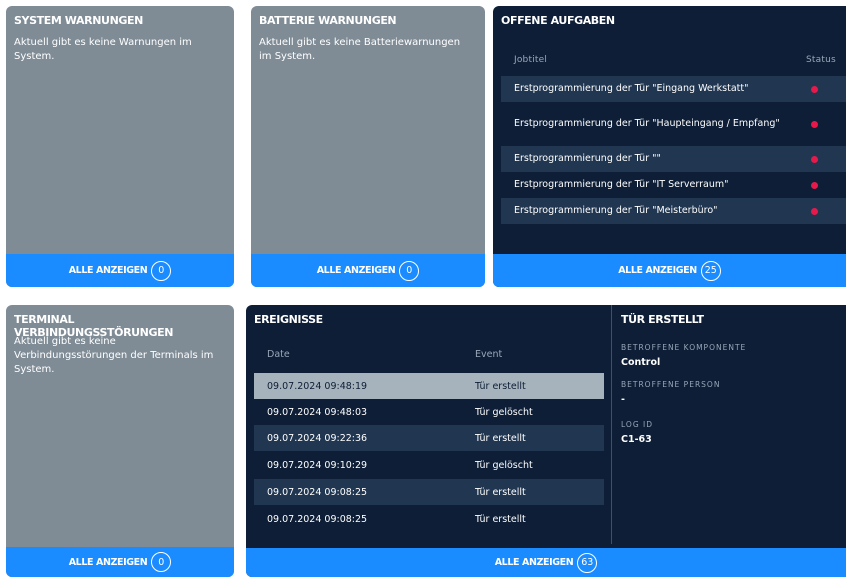 The width and height of the screenshot is (846, 577). Describe the element at coordinates (662, 319) in the screenshot. I see `detail-title: TÜR ERSTELLT` at that location.